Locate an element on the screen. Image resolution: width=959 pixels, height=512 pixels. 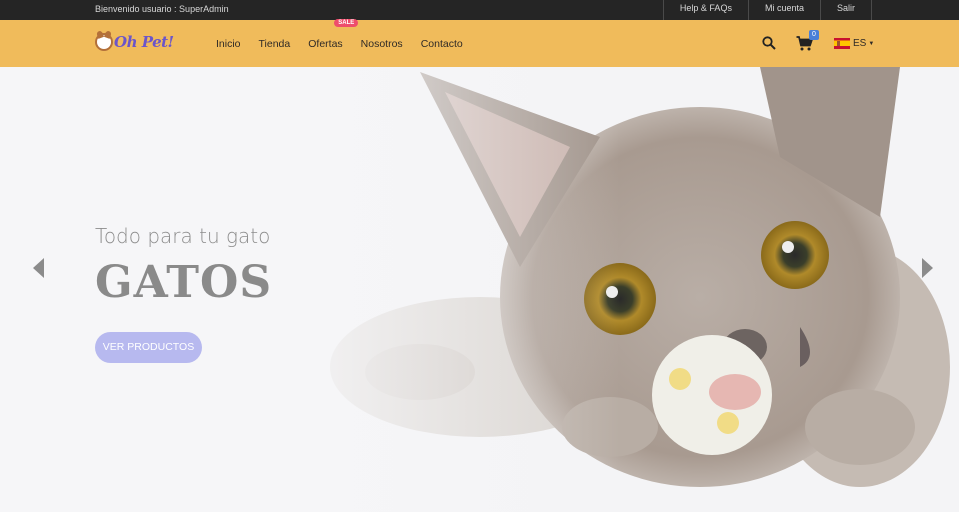
sale-badge: SALE is located at coordinates (346, 22).